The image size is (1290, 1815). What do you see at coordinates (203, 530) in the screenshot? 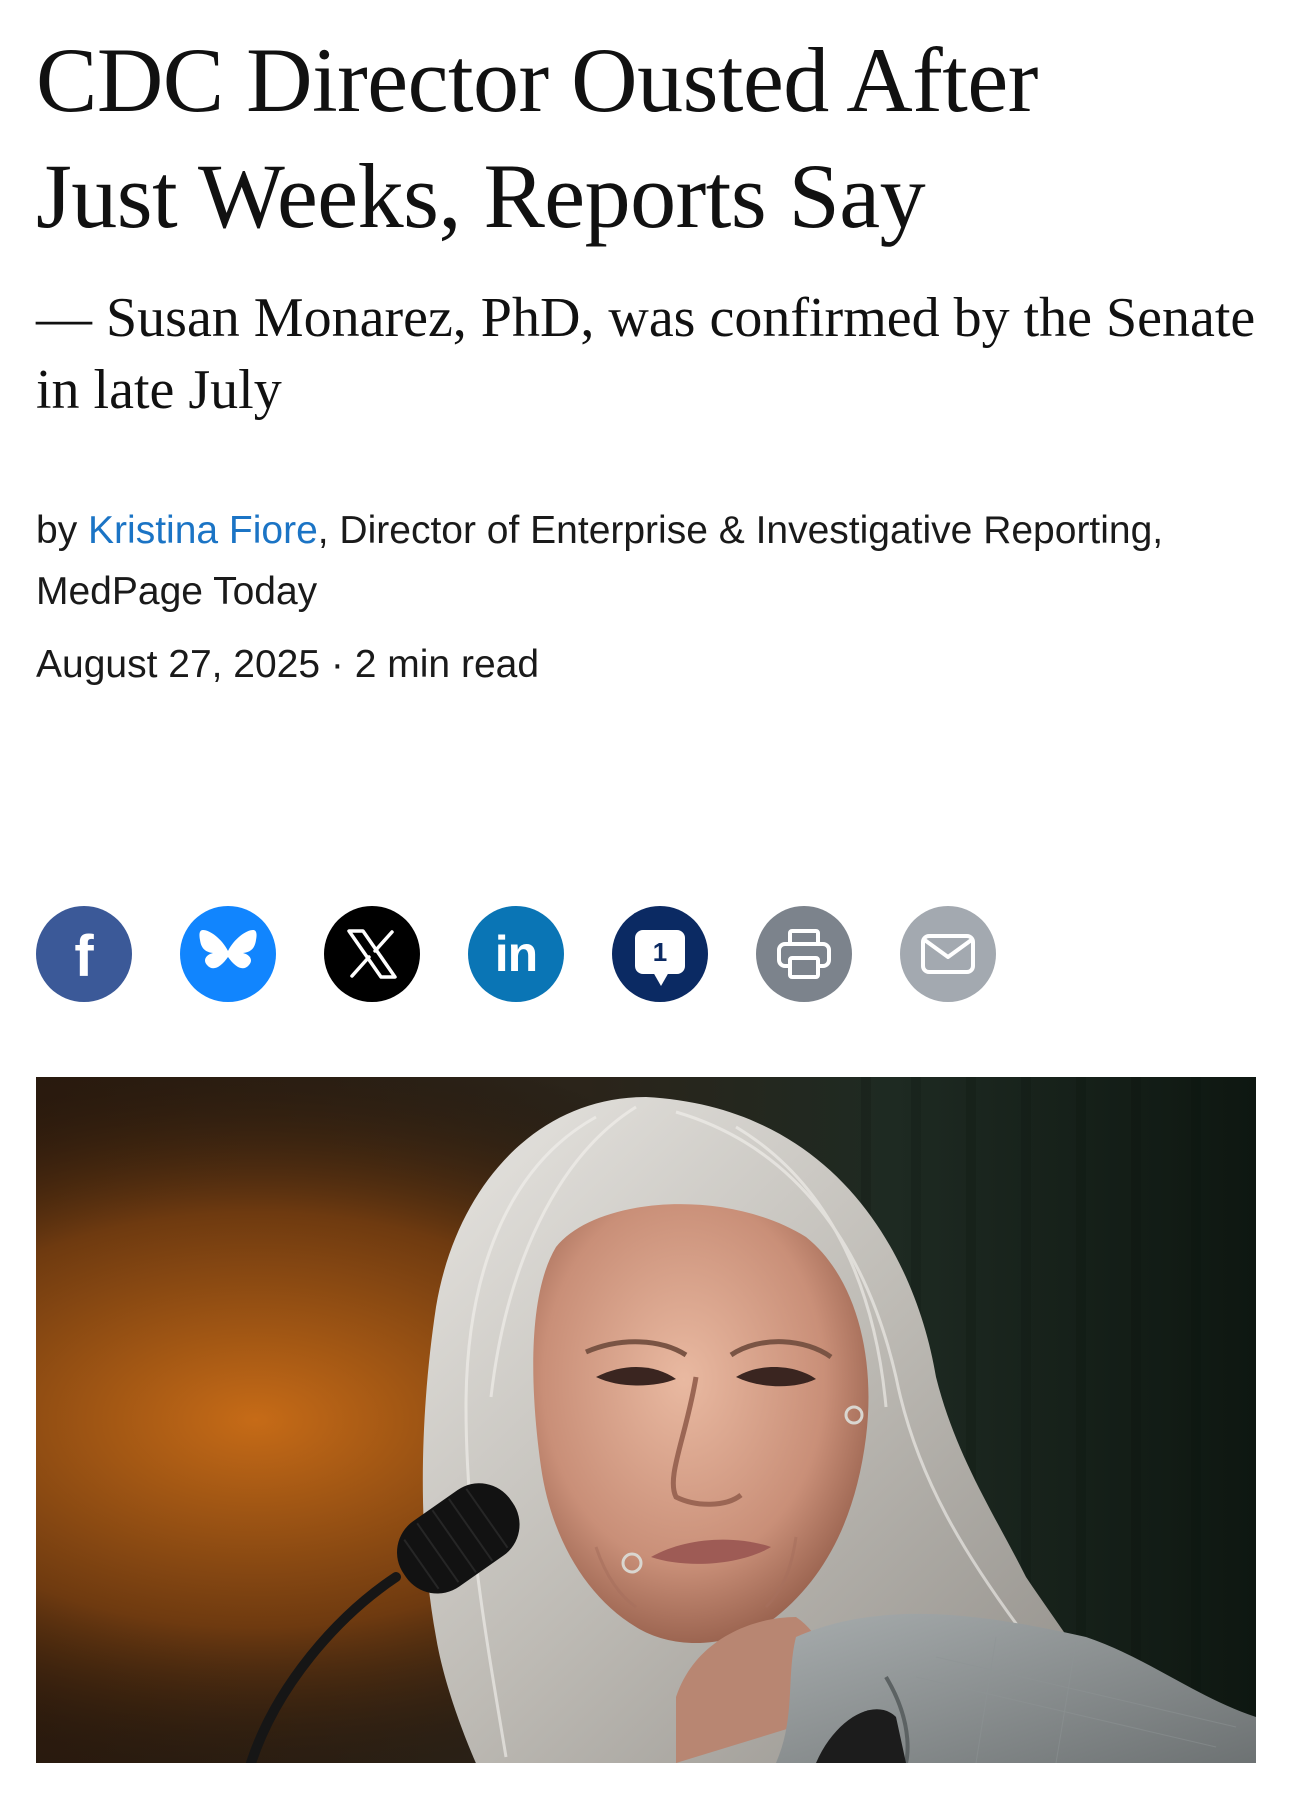
I see `author-link: Kristina Fiore` at bounding box center [203, 530].